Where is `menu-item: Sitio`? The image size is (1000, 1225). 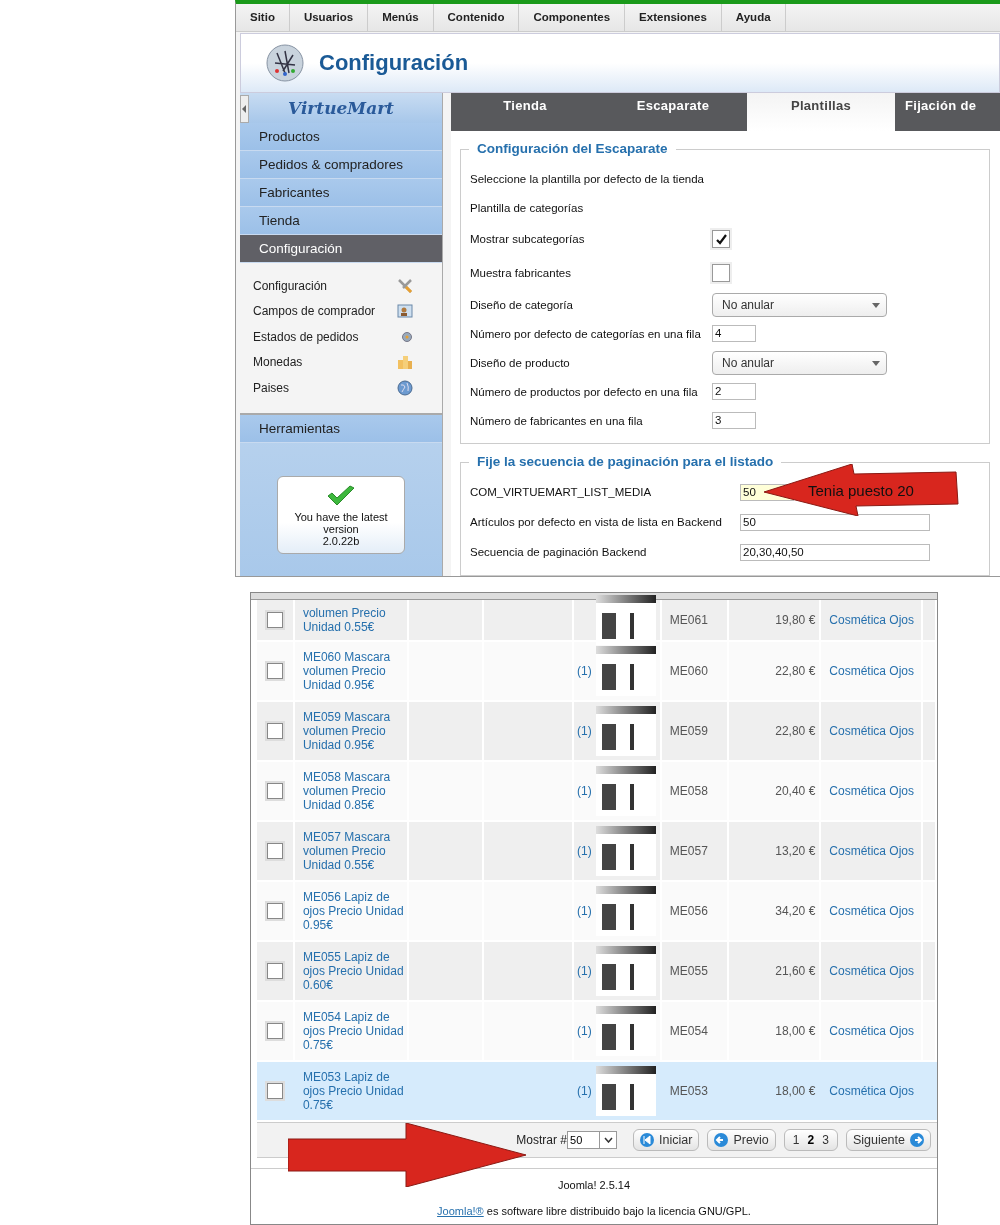
menu-item: Sitio is located at coordinates (263, 17).